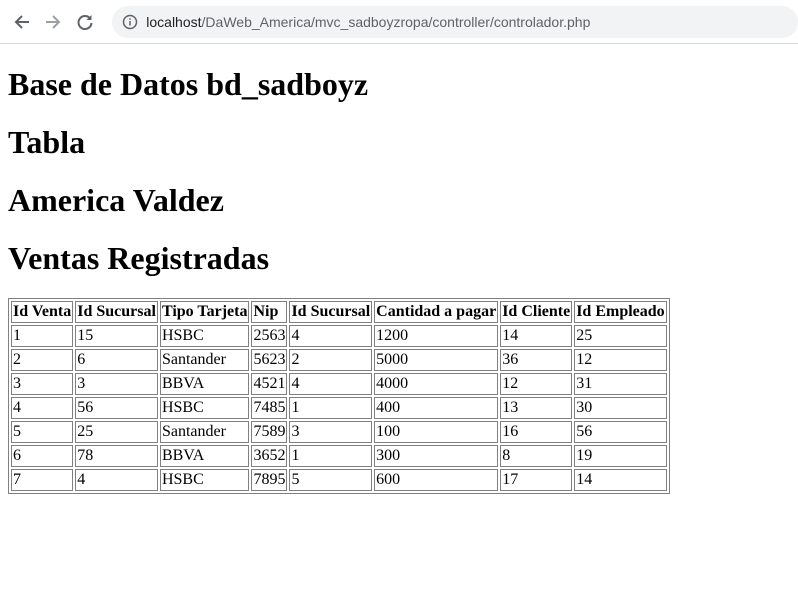 This screenshot has width=798, height=601. Describe the element at coordinates (42, 480) in the screenshot. I see `table-cell: 7` at that location.